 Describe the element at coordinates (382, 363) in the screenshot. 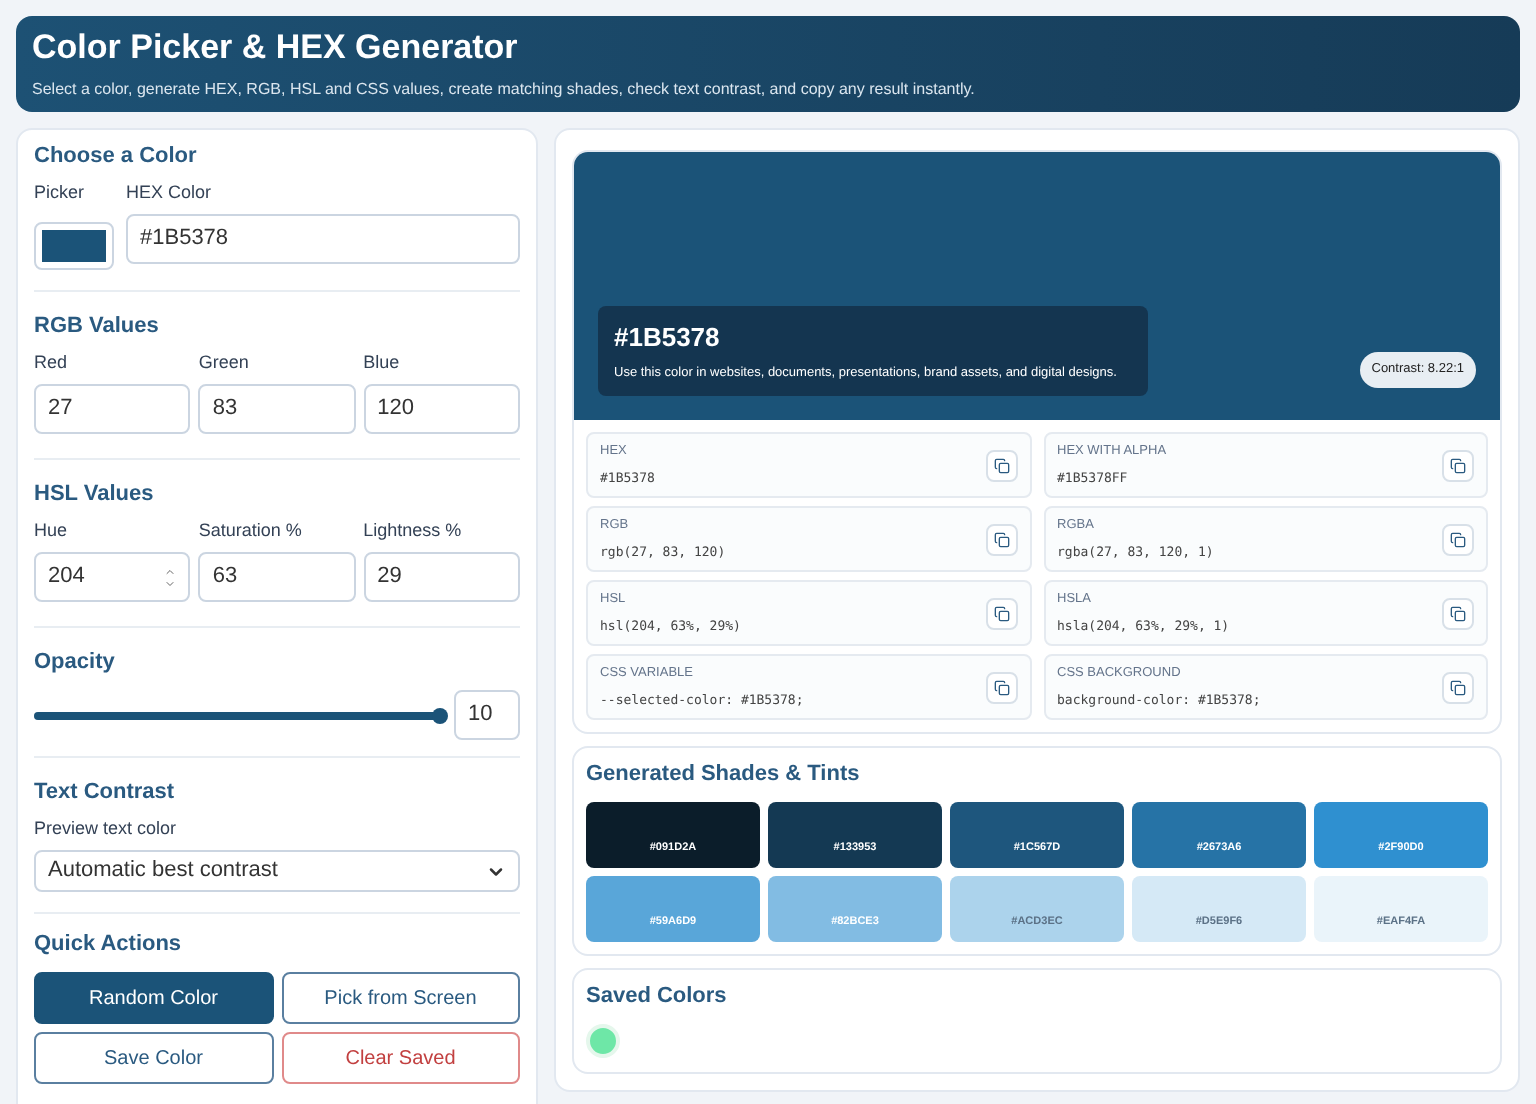

I see `field-label: Blue` at that location.